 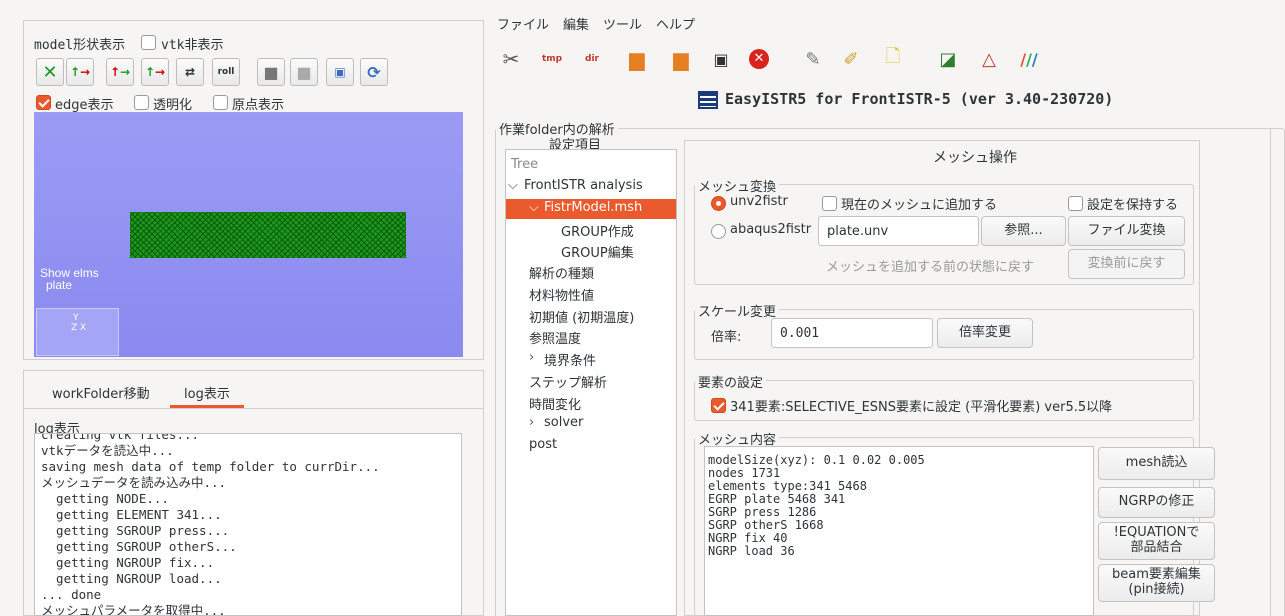 I want to click on tree-item: 解析の種類, so click(x=561, y=272).